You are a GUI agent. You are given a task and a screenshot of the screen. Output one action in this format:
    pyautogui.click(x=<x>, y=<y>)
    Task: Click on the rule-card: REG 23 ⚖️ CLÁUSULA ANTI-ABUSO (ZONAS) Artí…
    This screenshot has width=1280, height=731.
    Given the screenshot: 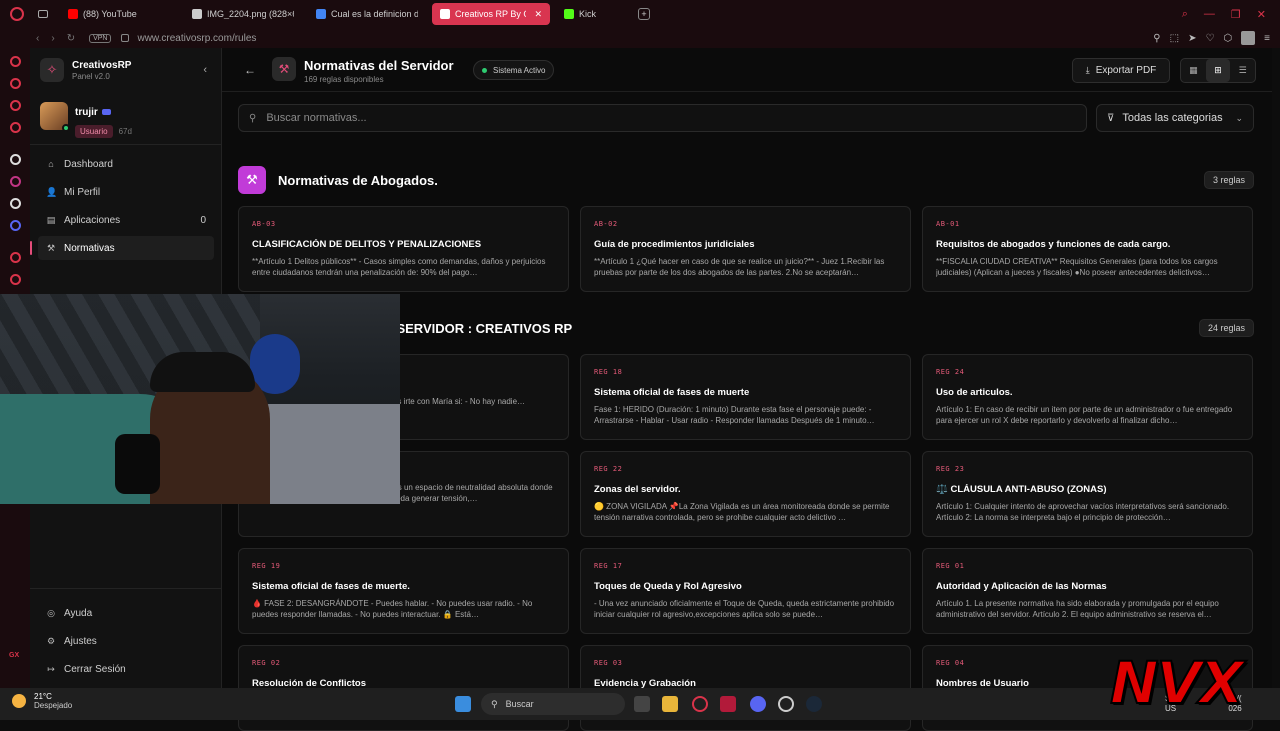 What is the action you would take?
    pyautogui.click(x=1087, y=494)
    